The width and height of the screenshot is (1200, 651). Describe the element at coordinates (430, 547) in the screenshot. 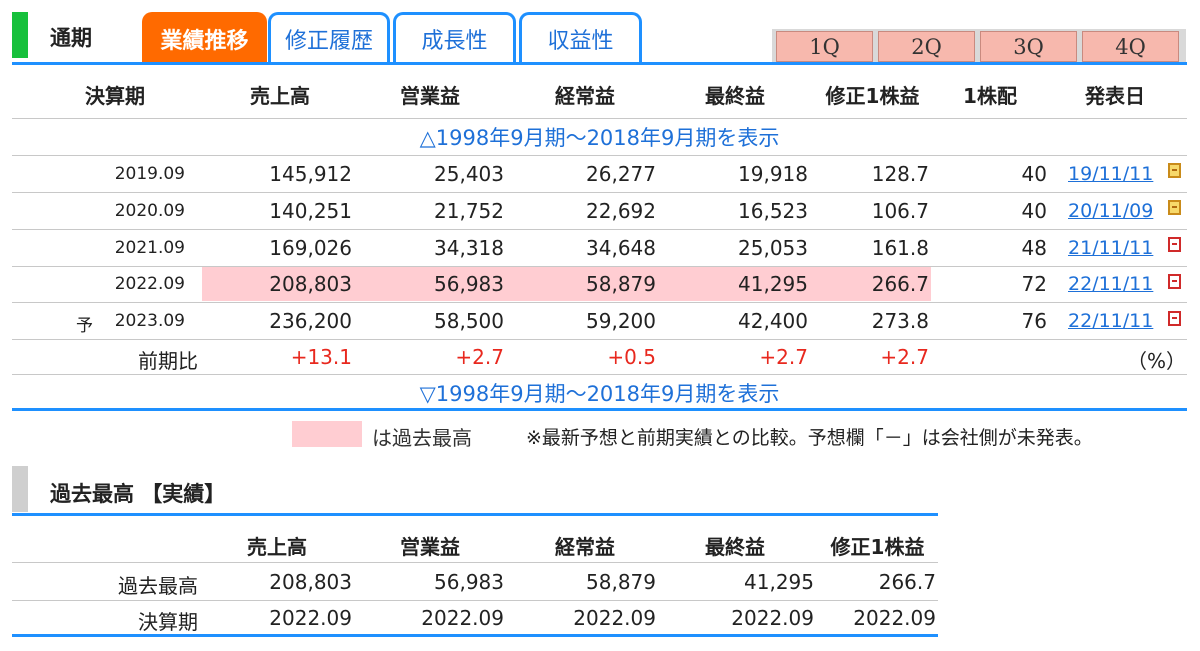

I see `column-header-operating-income: 営業益` at that location.